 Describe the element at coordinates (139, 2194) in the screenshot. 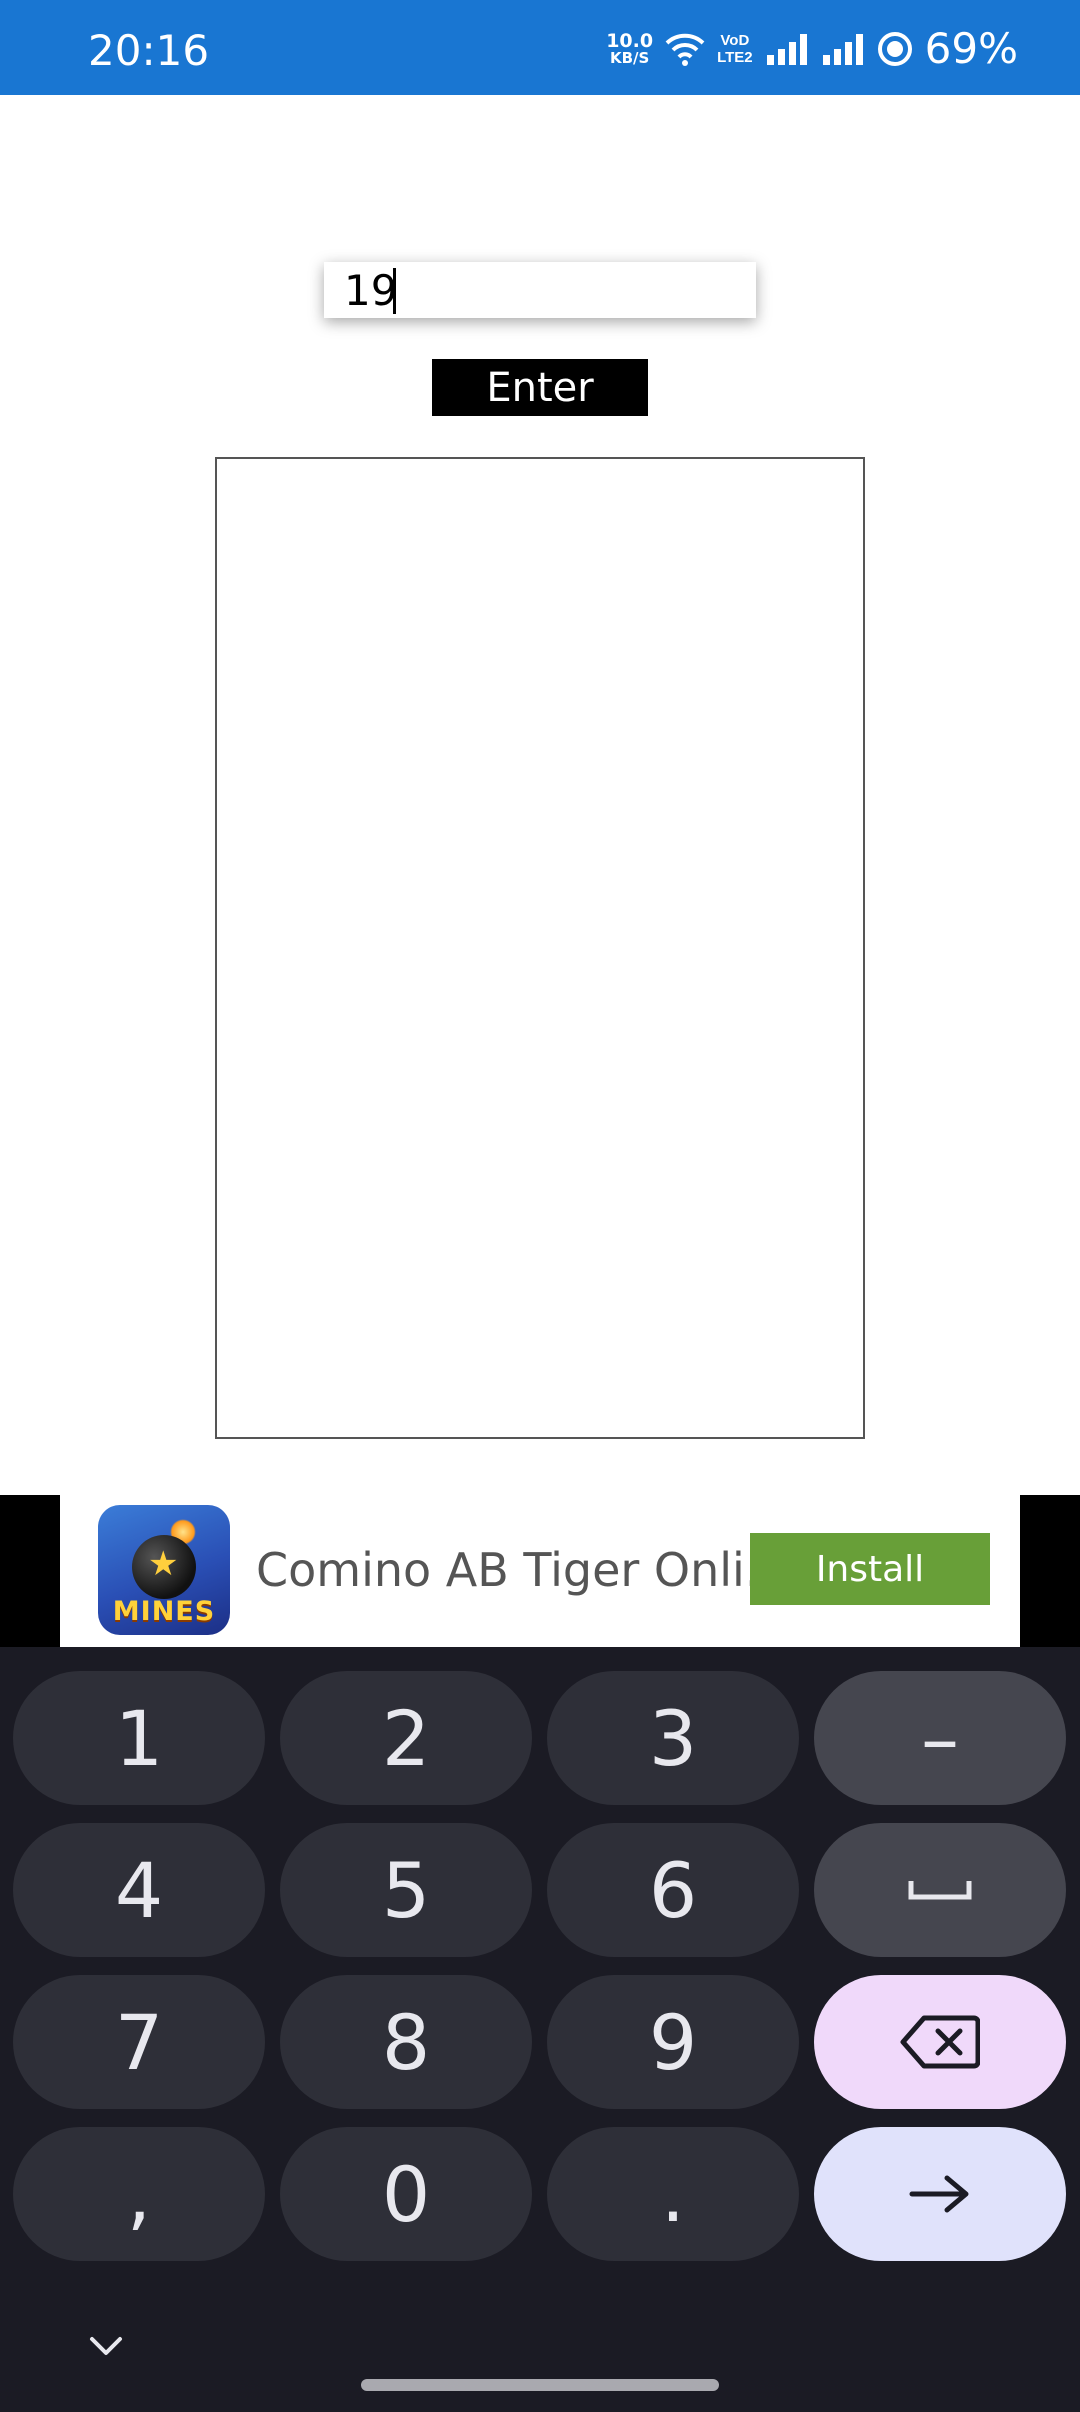

I see `key-comma: ,` at that location.